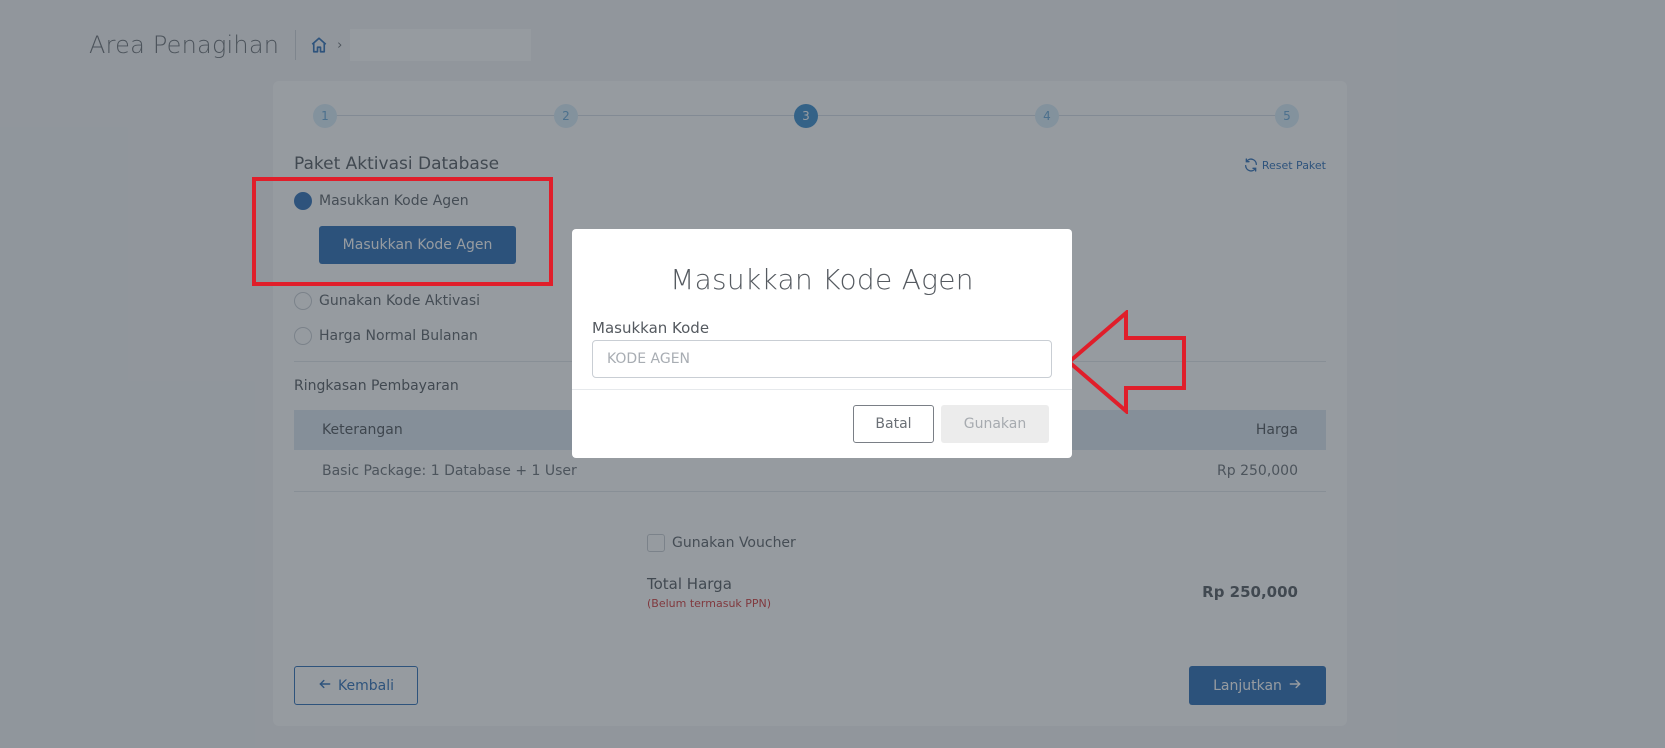  What do you see at coordinates (822, 359) in the screenshot?
I see `agent-code-input` at bounding box center [822, 359].